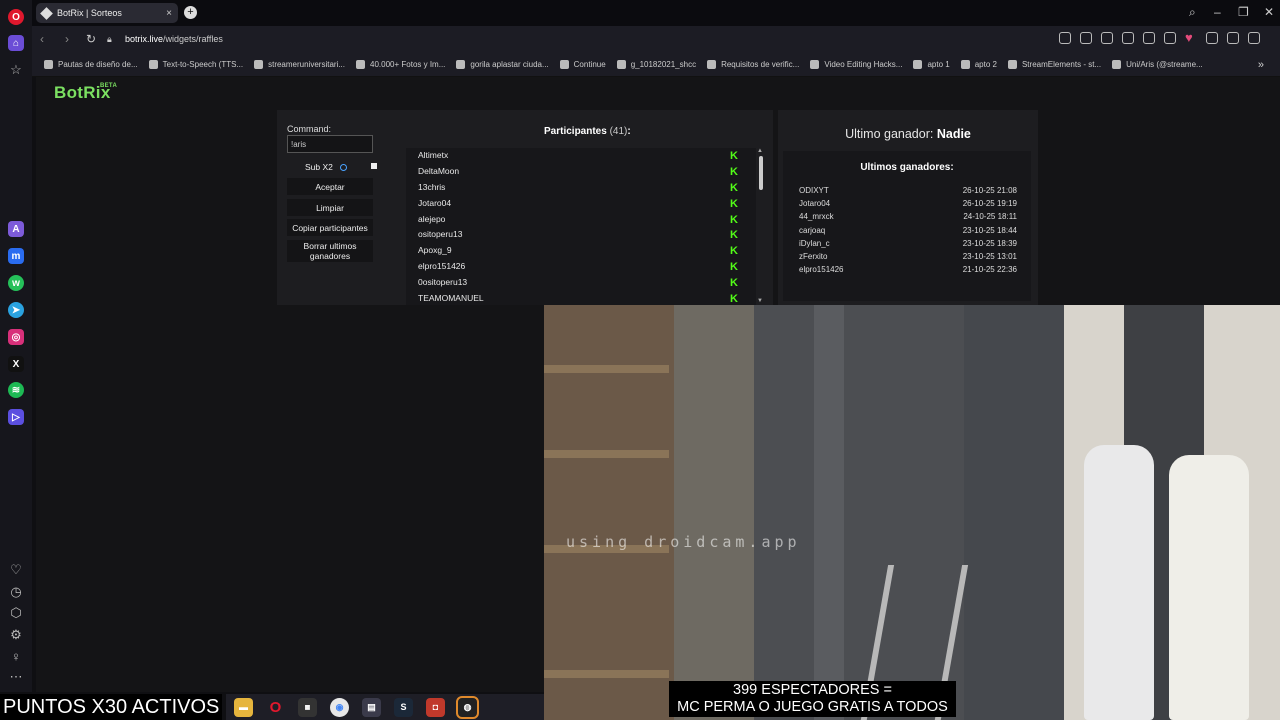 Image resolution: width=1280 pixels, height=720 pixels. I want to click on winner-date: 24-10-25 18:11, so click(990, 217).